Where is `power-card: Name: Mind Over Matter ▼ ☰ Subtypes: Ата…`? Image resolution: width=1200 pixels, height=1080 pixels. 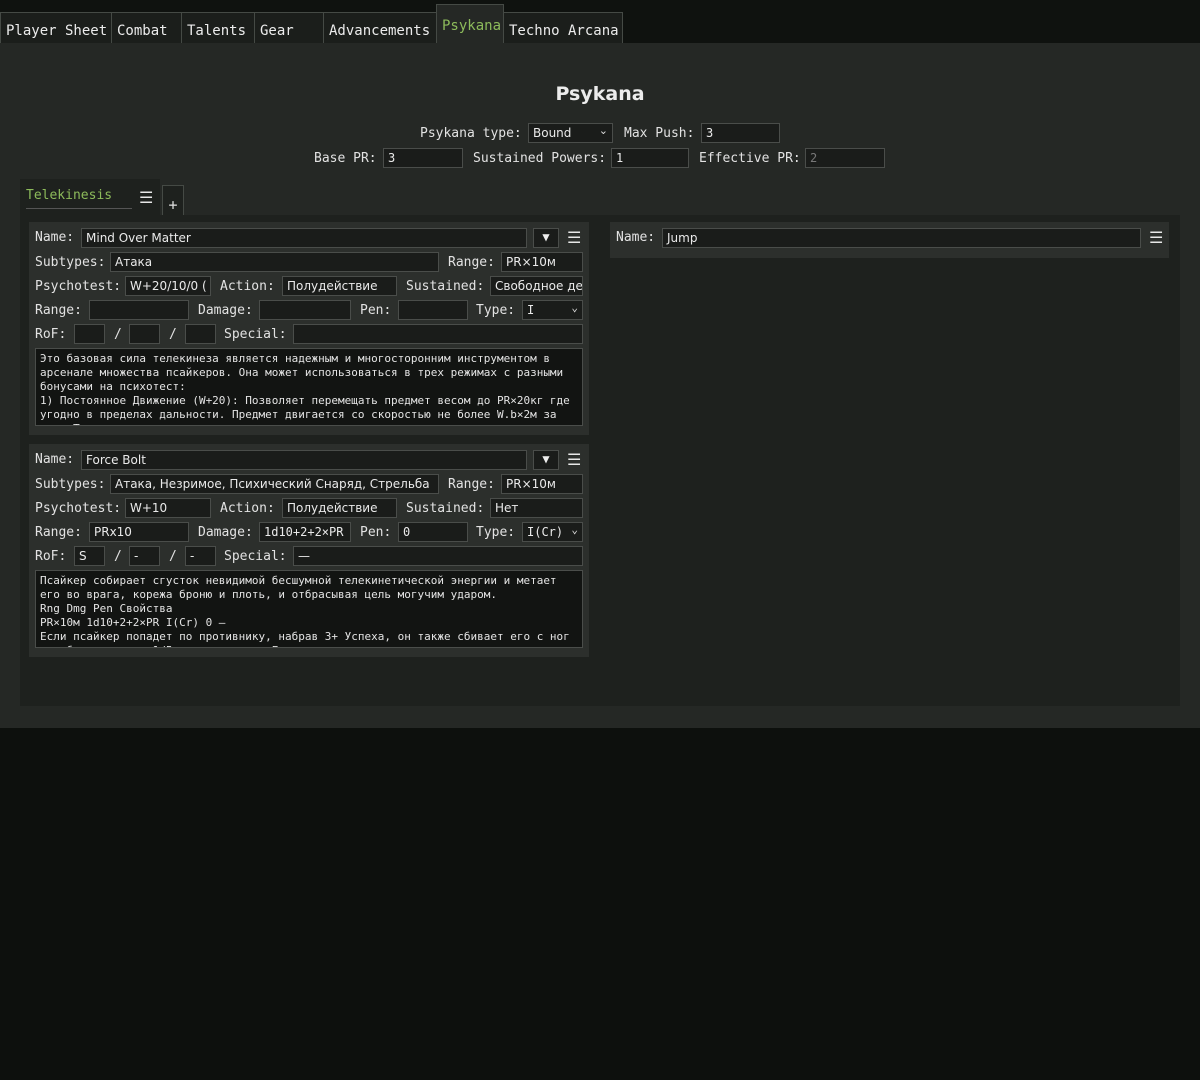 power-card: Name: Mind Over Matter ▼ ☰ Subtypes: Ата… is located at coordinates (309, 328).